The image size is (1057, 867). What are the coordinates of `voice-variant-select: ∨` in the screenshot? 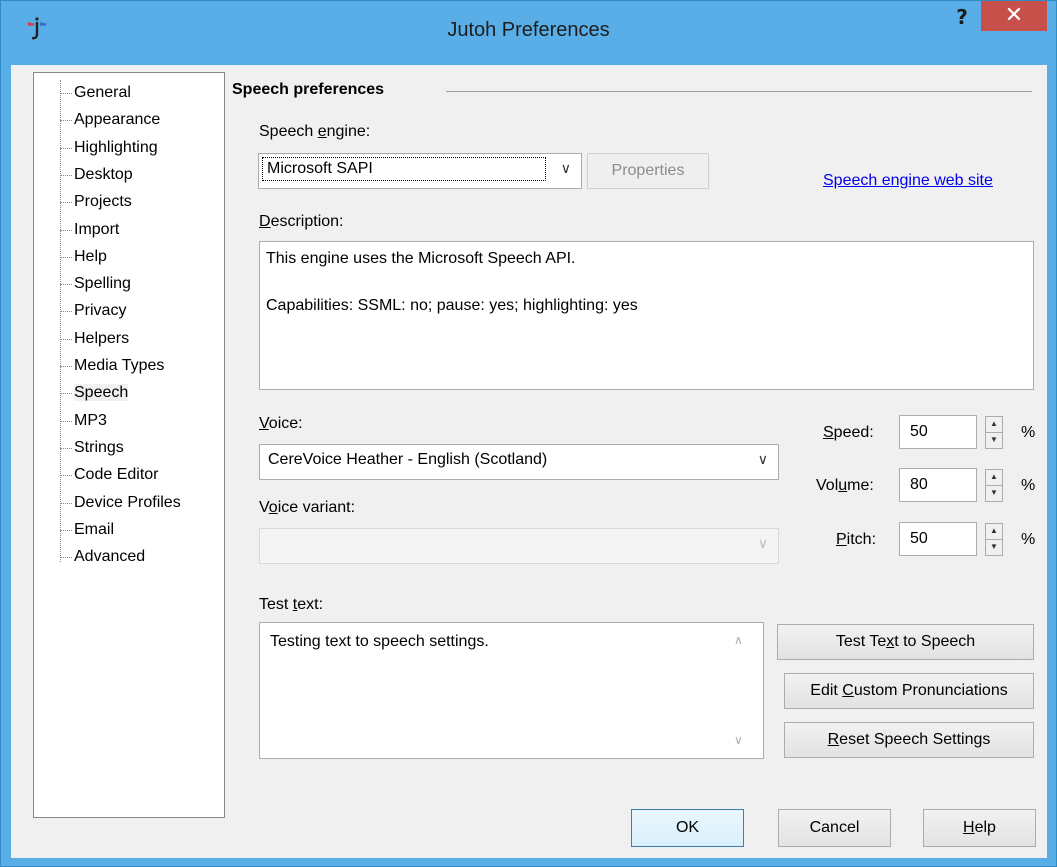 It's located at (519, 546).